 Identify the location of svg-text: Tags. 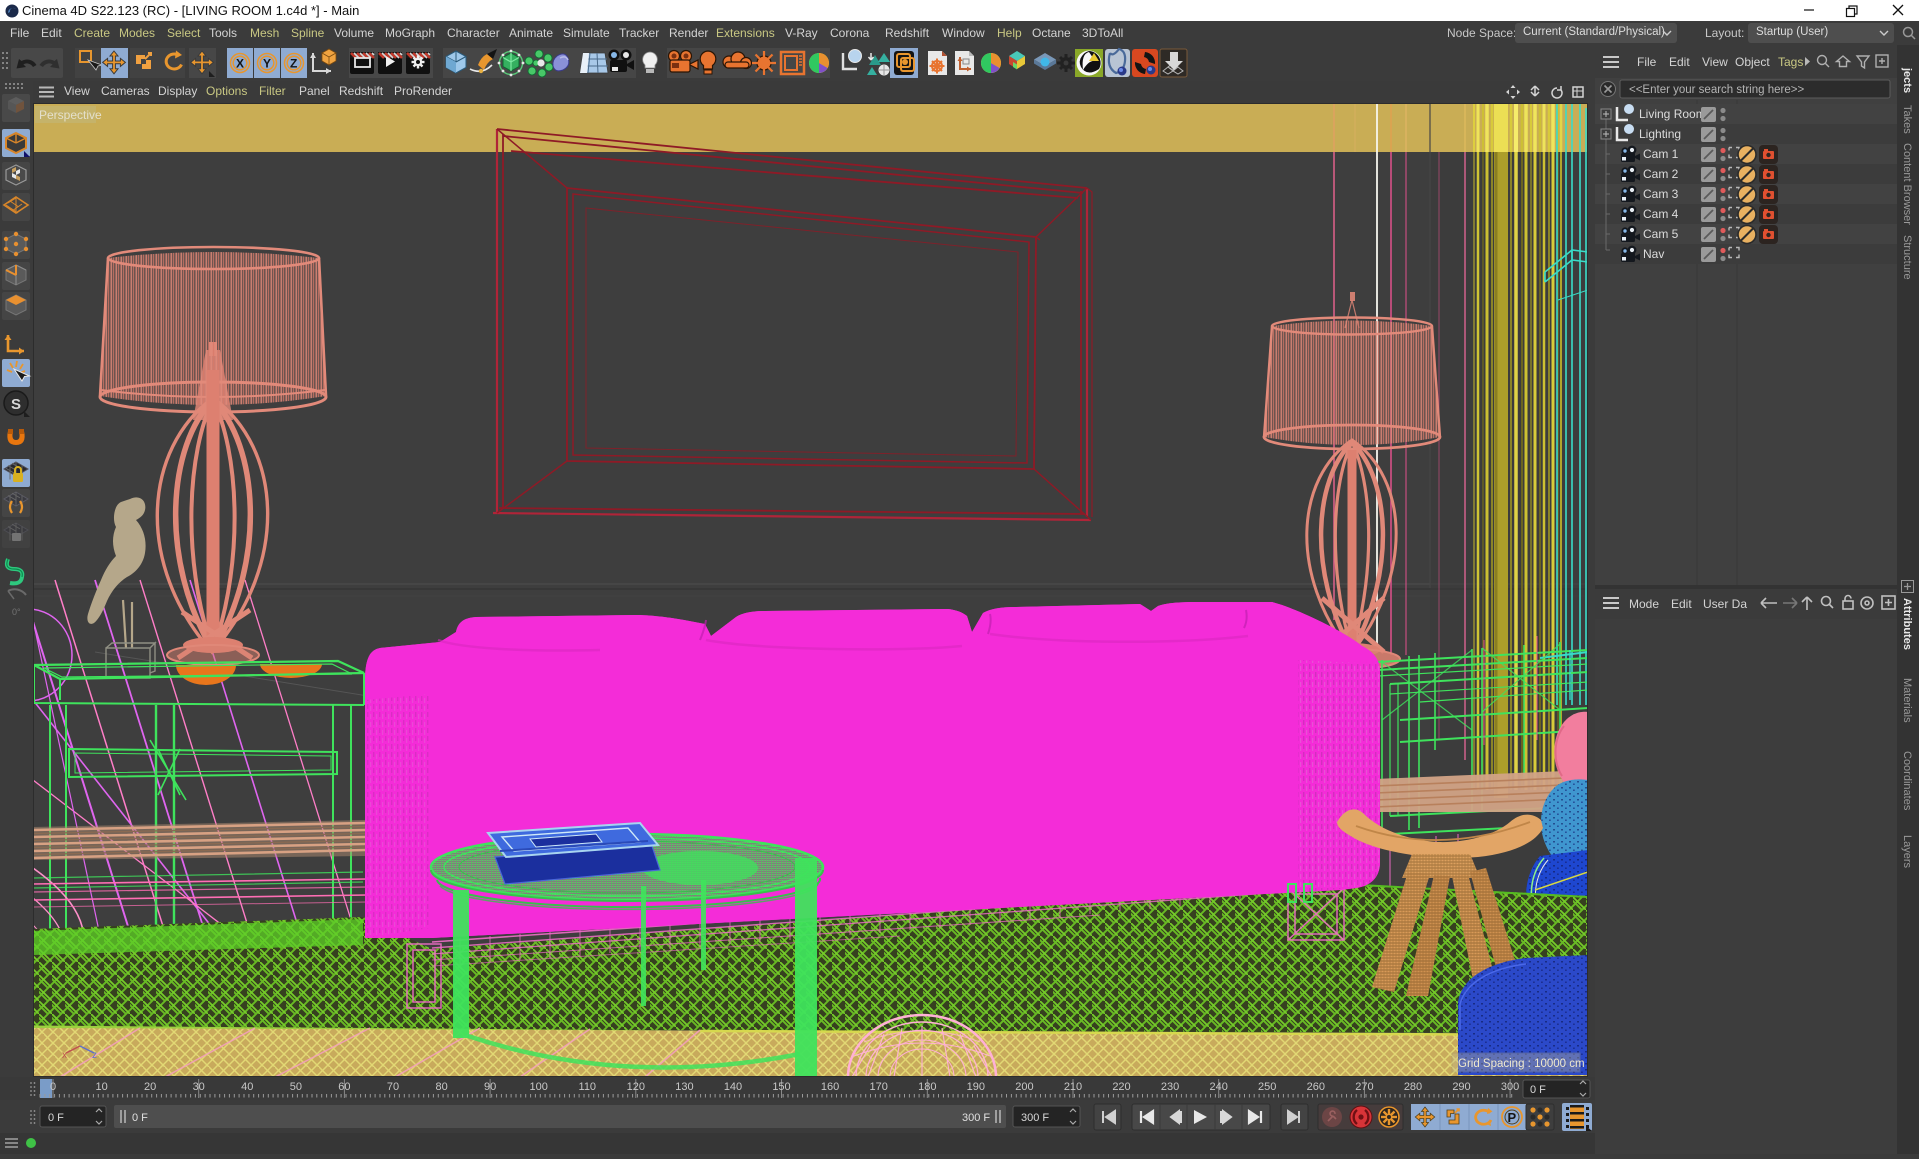
(1790, 62).